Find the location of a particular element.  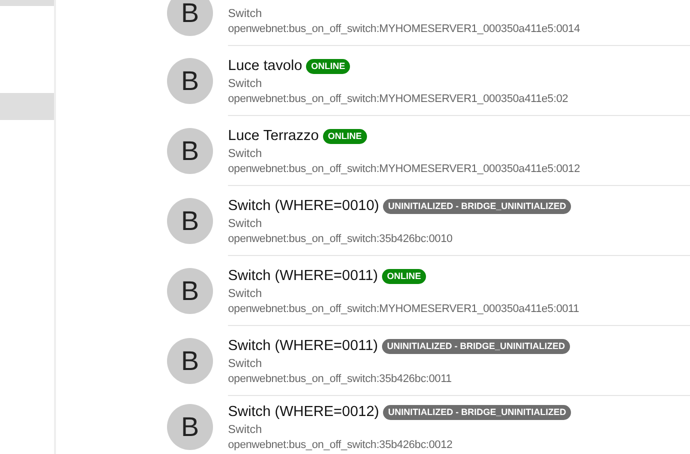

thing-uid: openwebnet:bus_on_off_switch:35b426bc:0012 is located at coordinates (341, 445).